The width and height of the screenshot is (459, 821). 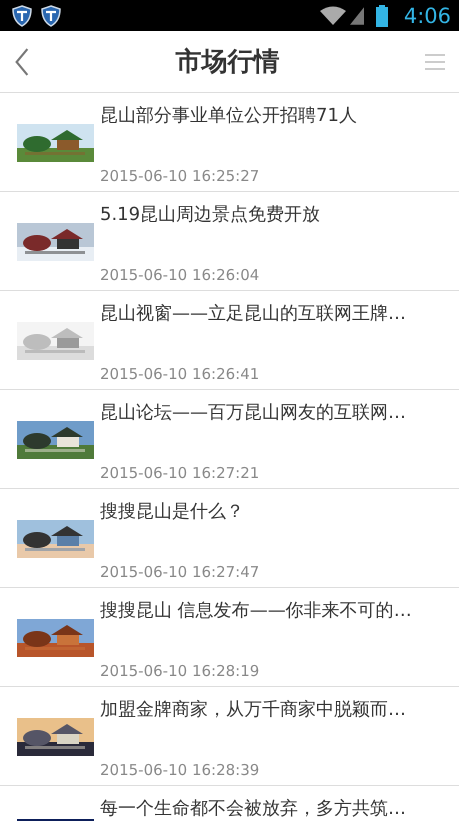 I want to click on news-item: 5.19昆山周边景点免费开放 2015-06-10 16:26:04, so click(x=229, y=241).